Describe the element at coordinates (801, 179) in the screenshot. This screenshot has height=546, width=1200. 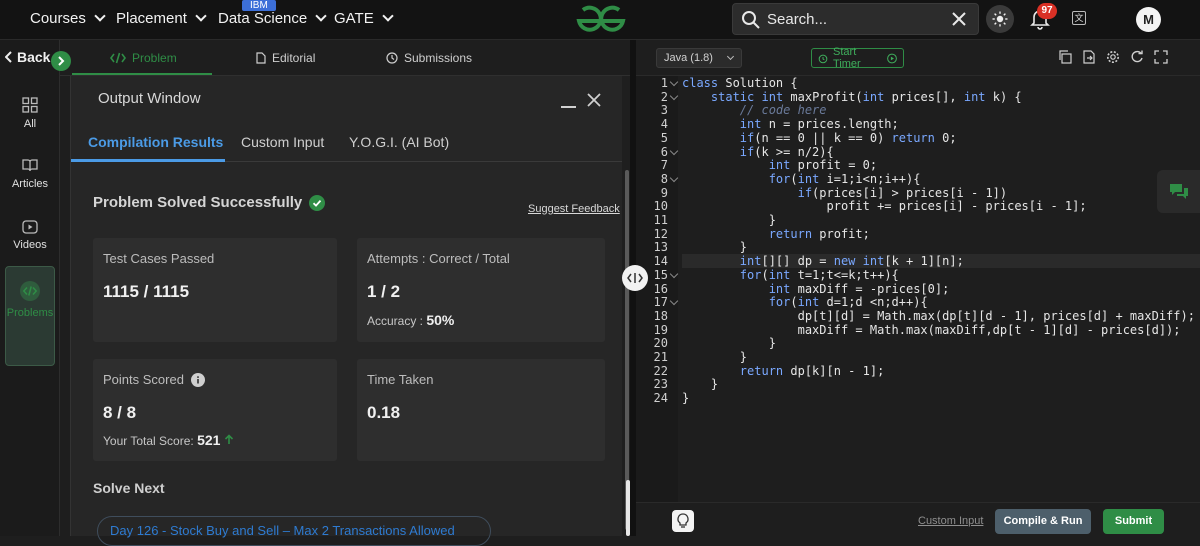
I see `code-line: for(int i=1;i<n;i++){` at that location.